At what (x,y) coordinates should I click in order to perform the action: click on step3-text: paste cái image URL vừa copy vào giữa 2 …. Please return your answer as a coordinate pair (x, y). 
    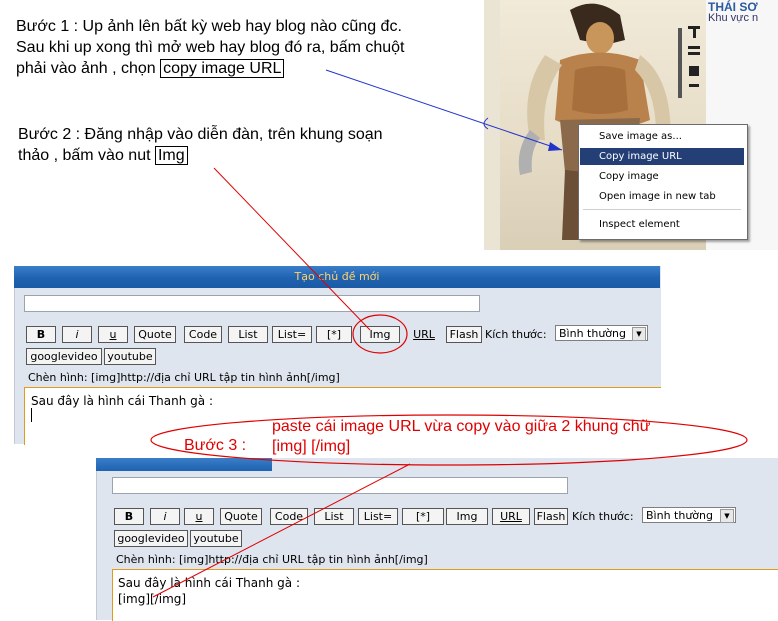
    Looking at the image, I should click on (461, 437).